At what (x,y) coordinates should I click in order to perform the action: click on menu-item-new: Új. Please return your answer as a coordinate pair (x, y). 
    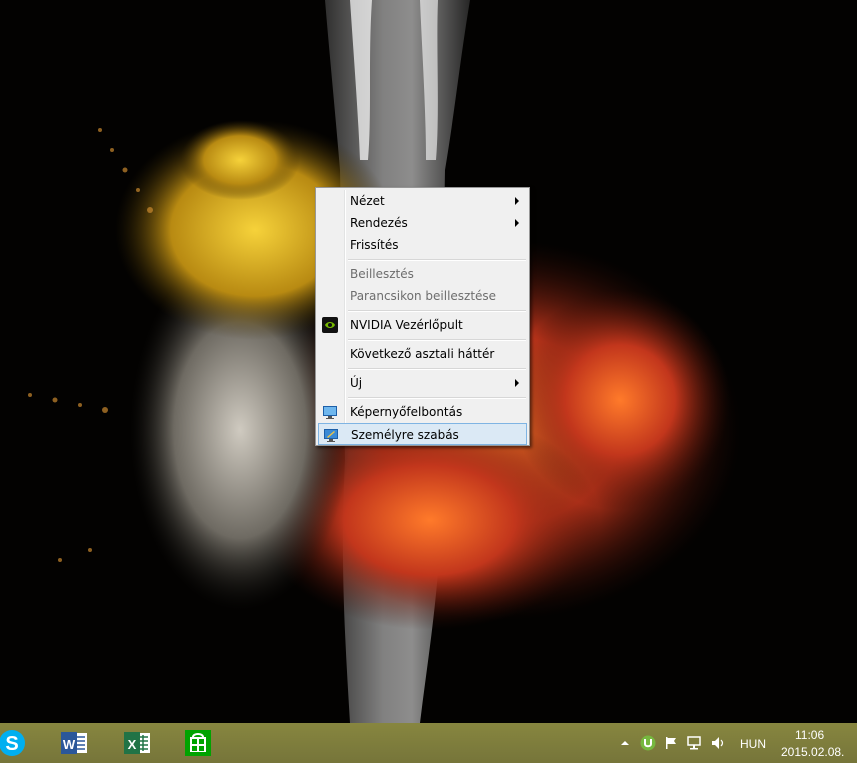
    Looking at the image, I should click on (422, 383).